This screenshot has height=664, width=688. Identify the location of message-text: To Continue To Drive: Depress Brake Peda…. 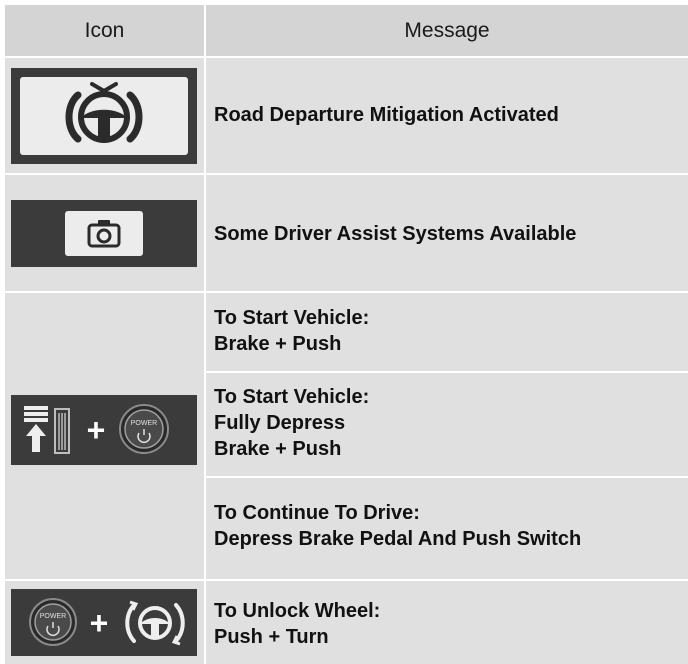
(398, 526).